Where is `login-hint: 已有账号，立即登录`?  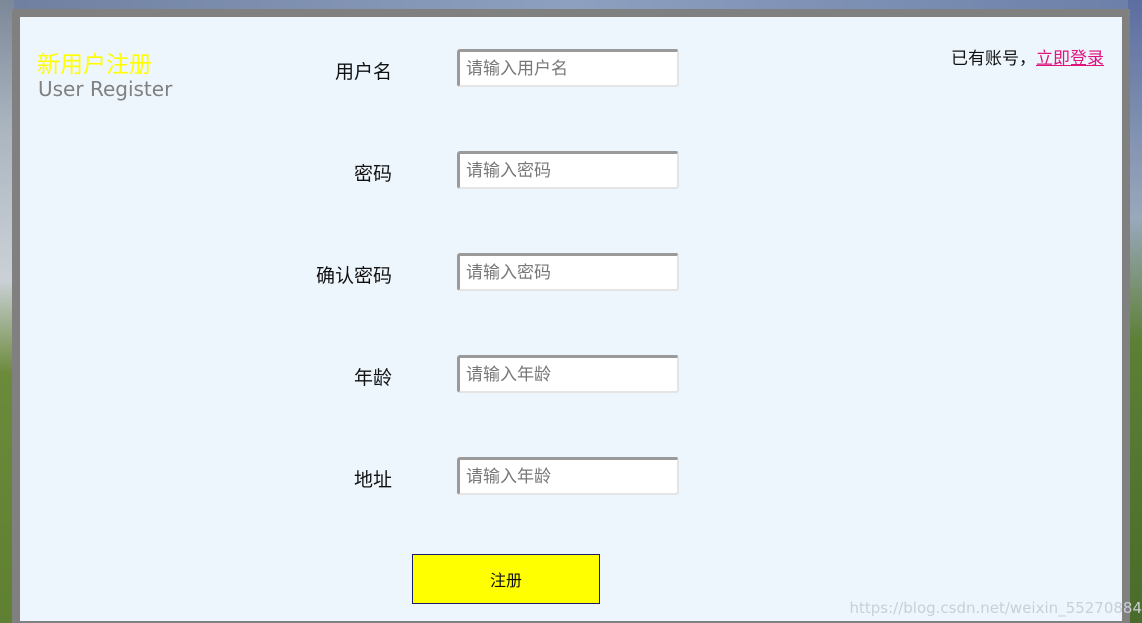 login-hint: 已有账号，立即登录 is located at coordinates (1027, 56).